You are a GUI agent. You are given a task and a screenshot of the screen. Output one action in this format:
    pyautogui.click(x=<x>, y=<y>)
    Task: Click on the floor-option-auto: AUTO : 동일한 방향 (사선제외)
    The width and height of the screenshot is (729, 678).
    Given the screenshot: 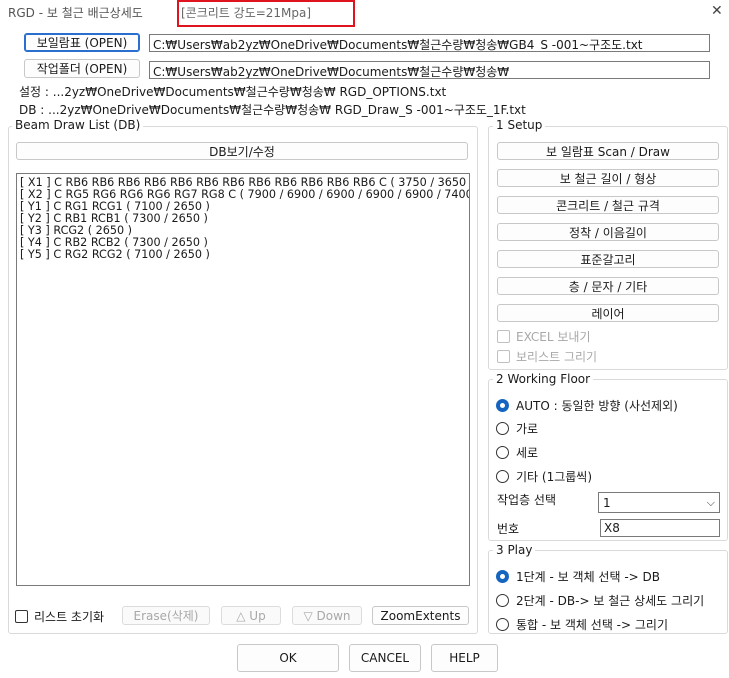 What is the action you would take?
    pyautogui.click(x=587, y=405)
    